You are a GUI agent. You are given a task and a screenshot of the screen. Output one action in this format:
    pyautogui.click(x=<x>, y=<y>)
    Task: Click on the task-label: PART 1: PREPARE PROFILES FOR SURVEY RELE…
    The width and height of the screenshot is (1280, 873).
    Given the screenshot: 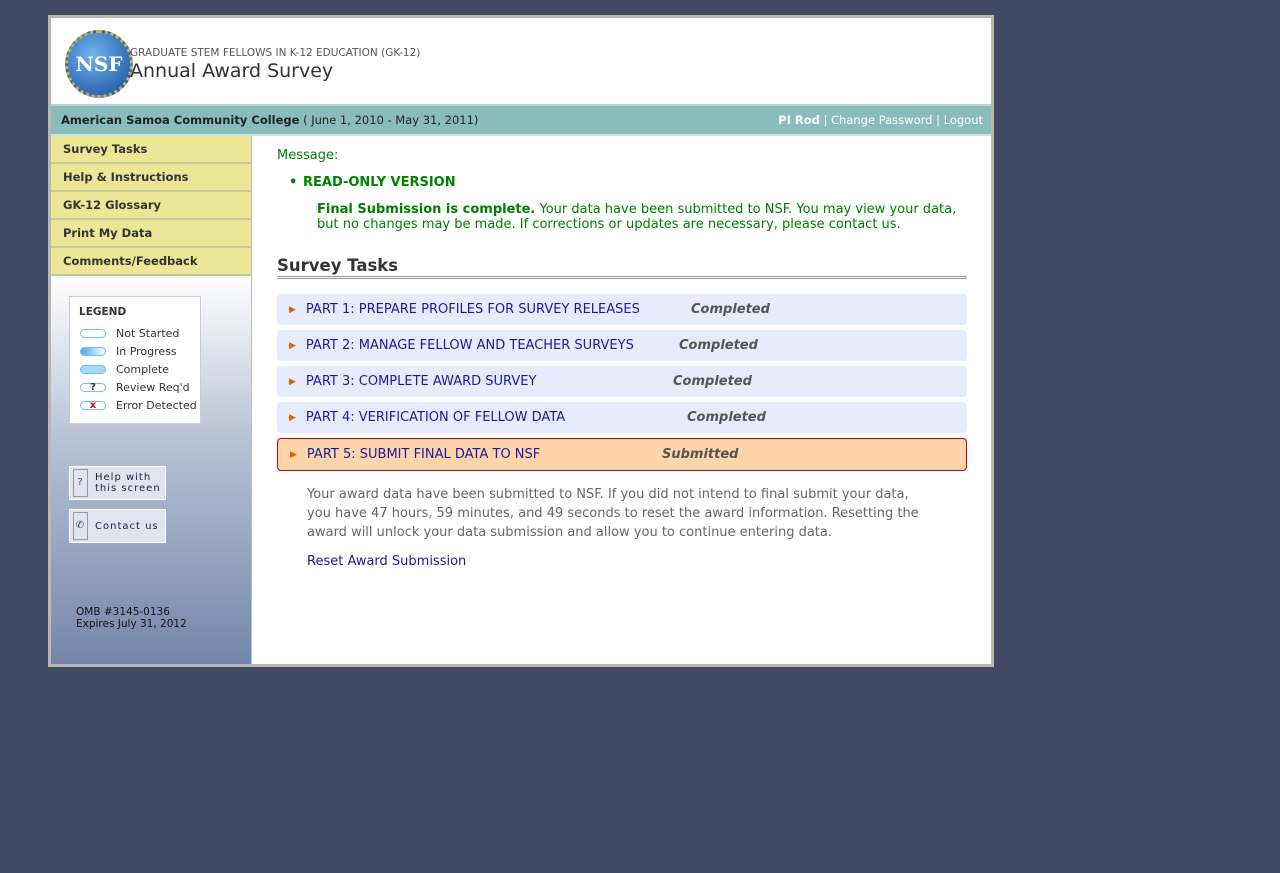 What is the action you would take?
    pyautogui.click(x=472, y=309)
    